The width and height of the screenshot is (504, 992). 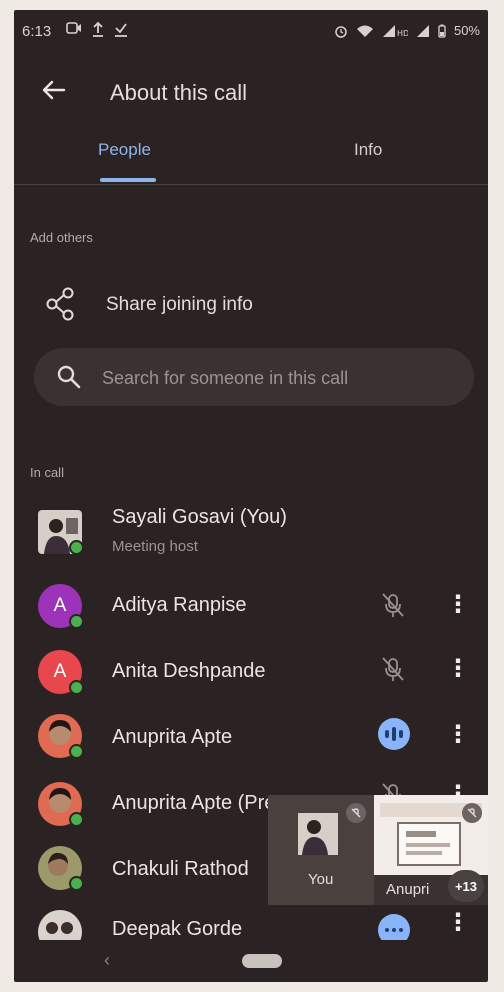 What do you see at coordinates (251, 532) in the screenshot?
I see `participant-row-sayali: Sayali Gosavi (You) Meeting host` at bounding box center [251, 532].